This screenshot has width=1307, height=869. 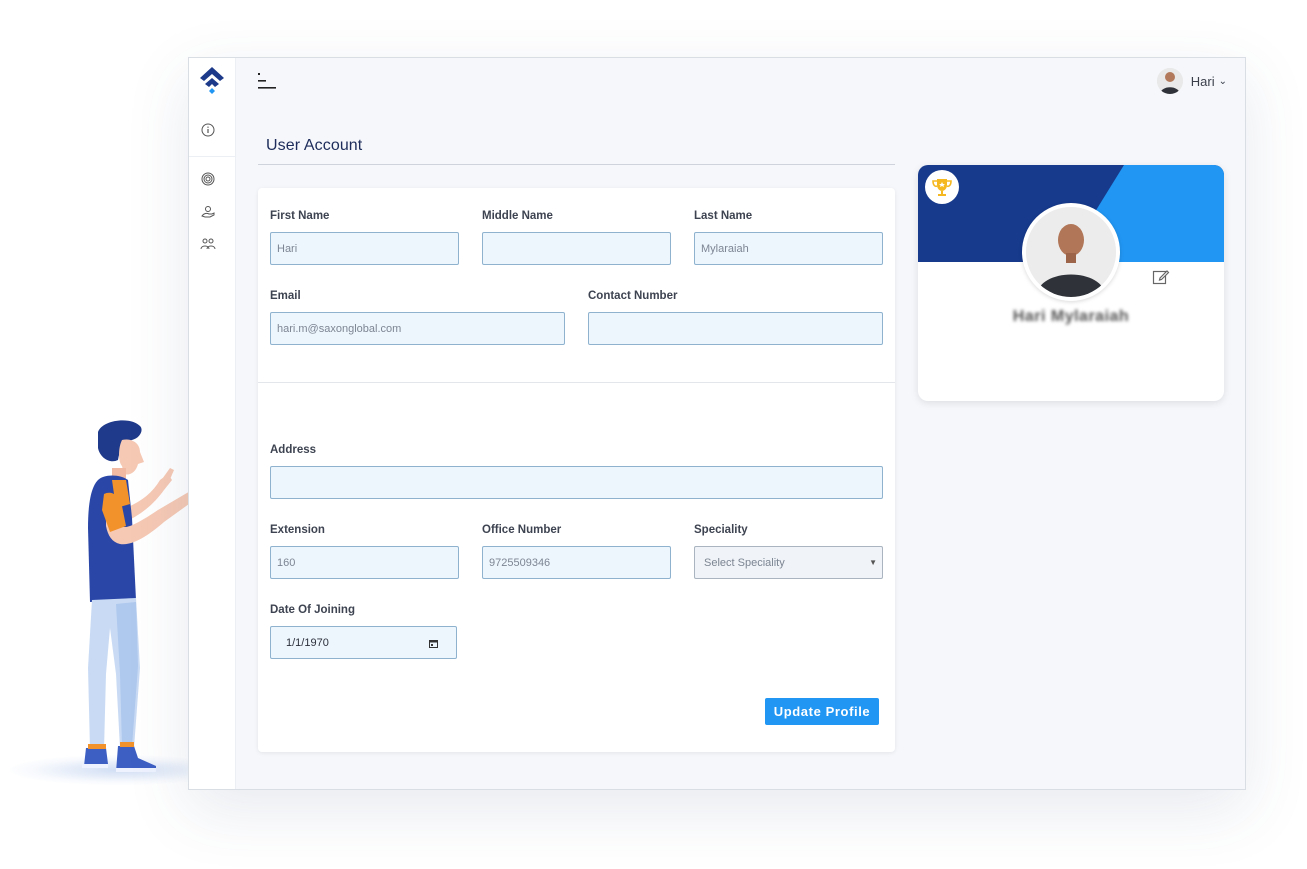 I want to click on sidebar-item-goals, so click(x=208, y=179).